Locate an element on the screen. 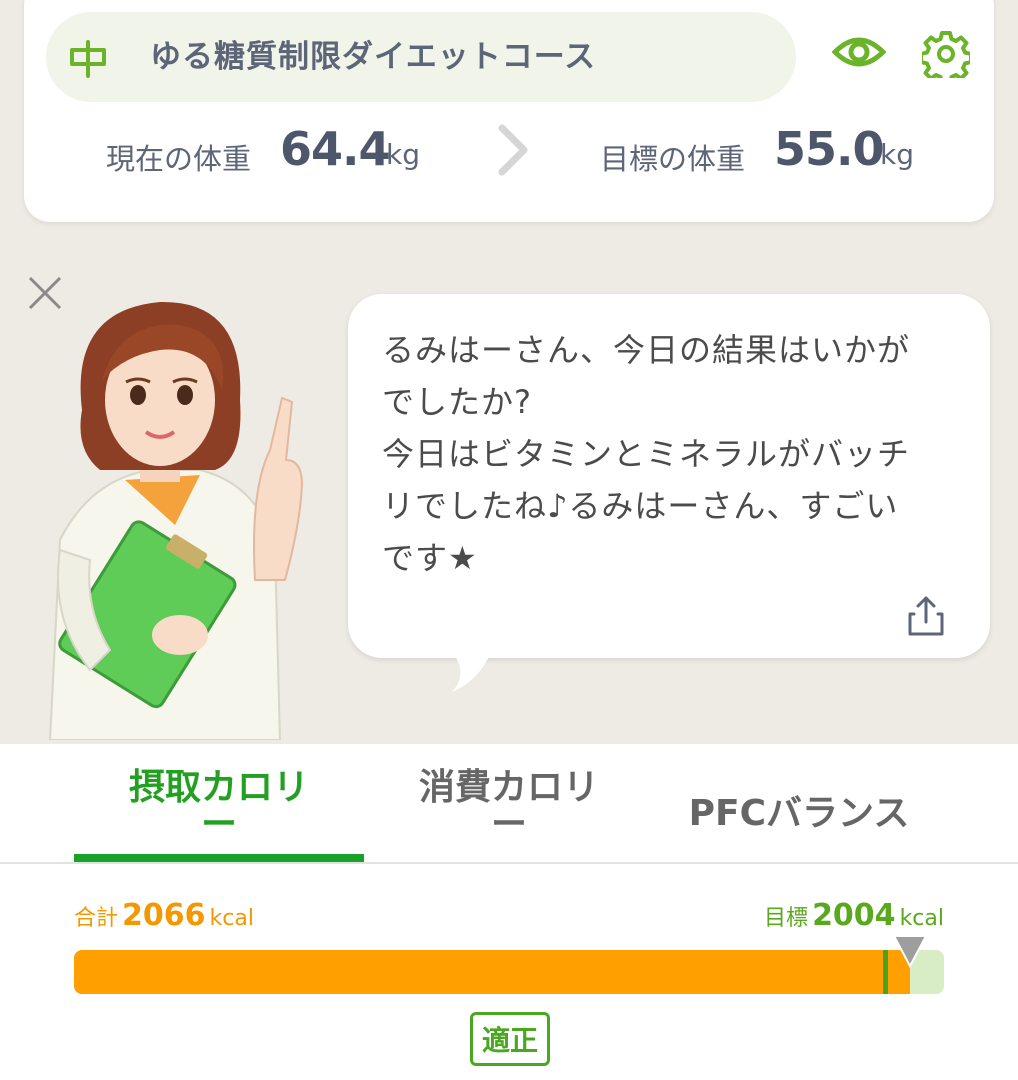 The image size is (1018, 1080). signpost-icon is located at coordinates (88, 59).